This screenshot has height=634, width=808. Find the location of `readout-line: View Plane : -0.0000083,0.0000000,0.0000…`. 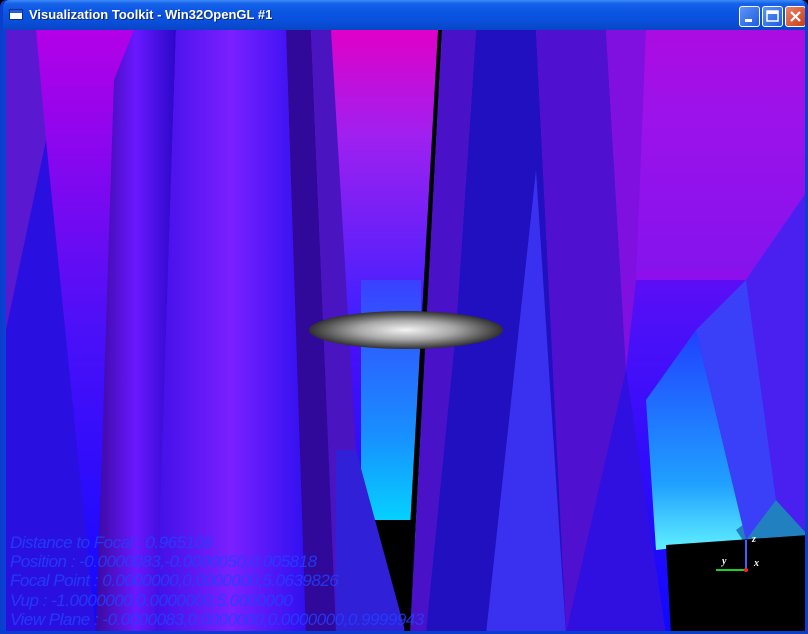

readout-line: View Plane : -0.0000083,0.0000000,0.0000… is located at coordinates (217, 619).